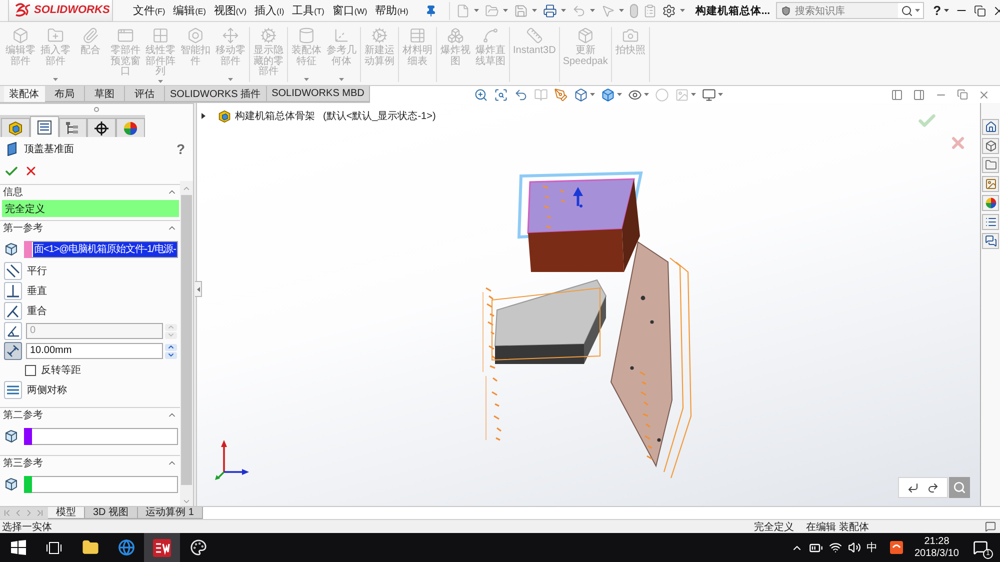 Image resolution: width=1000 pixels, height=562 pixels. What do you see at coordinates (913, 488) in the screenshot?
I see `return-arrow-icon` at bounding box center [913, 488].